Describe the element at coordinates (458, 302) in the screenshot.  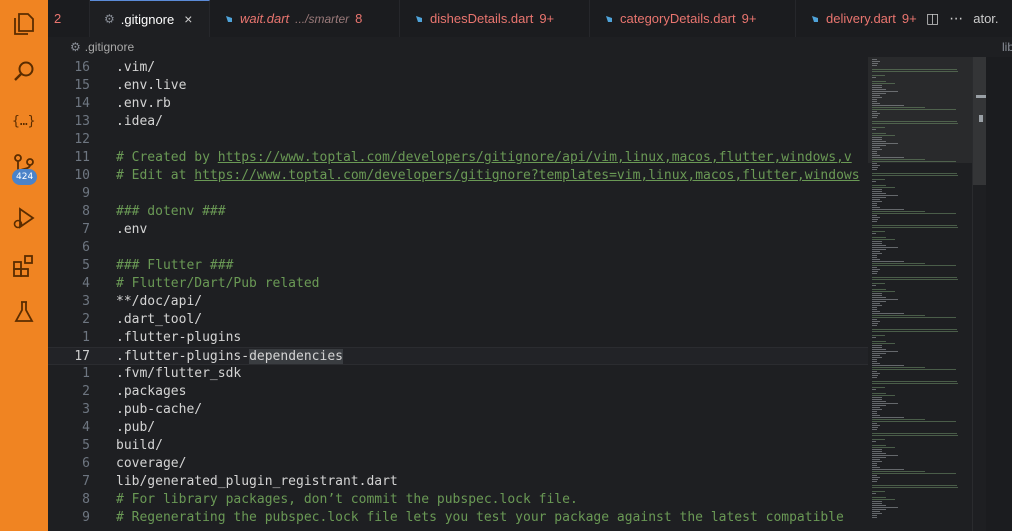
I see `code-line: 3 **/doc/api/` at that location.